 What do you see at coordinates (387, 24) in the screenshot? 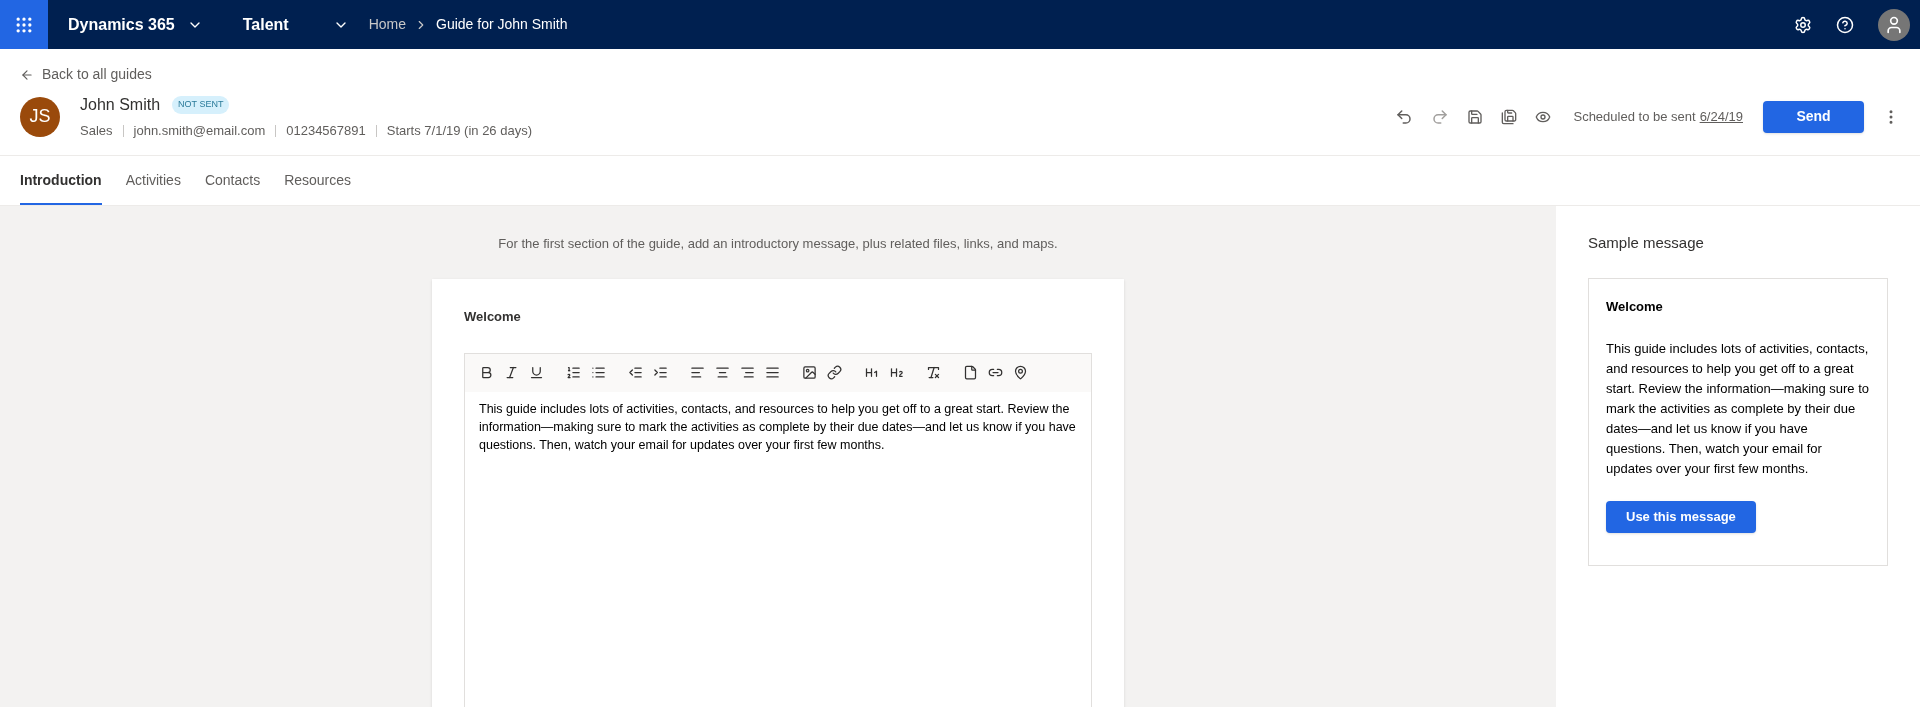
I see `breadcrumb-link: Home` at bounding box center [387, 24].